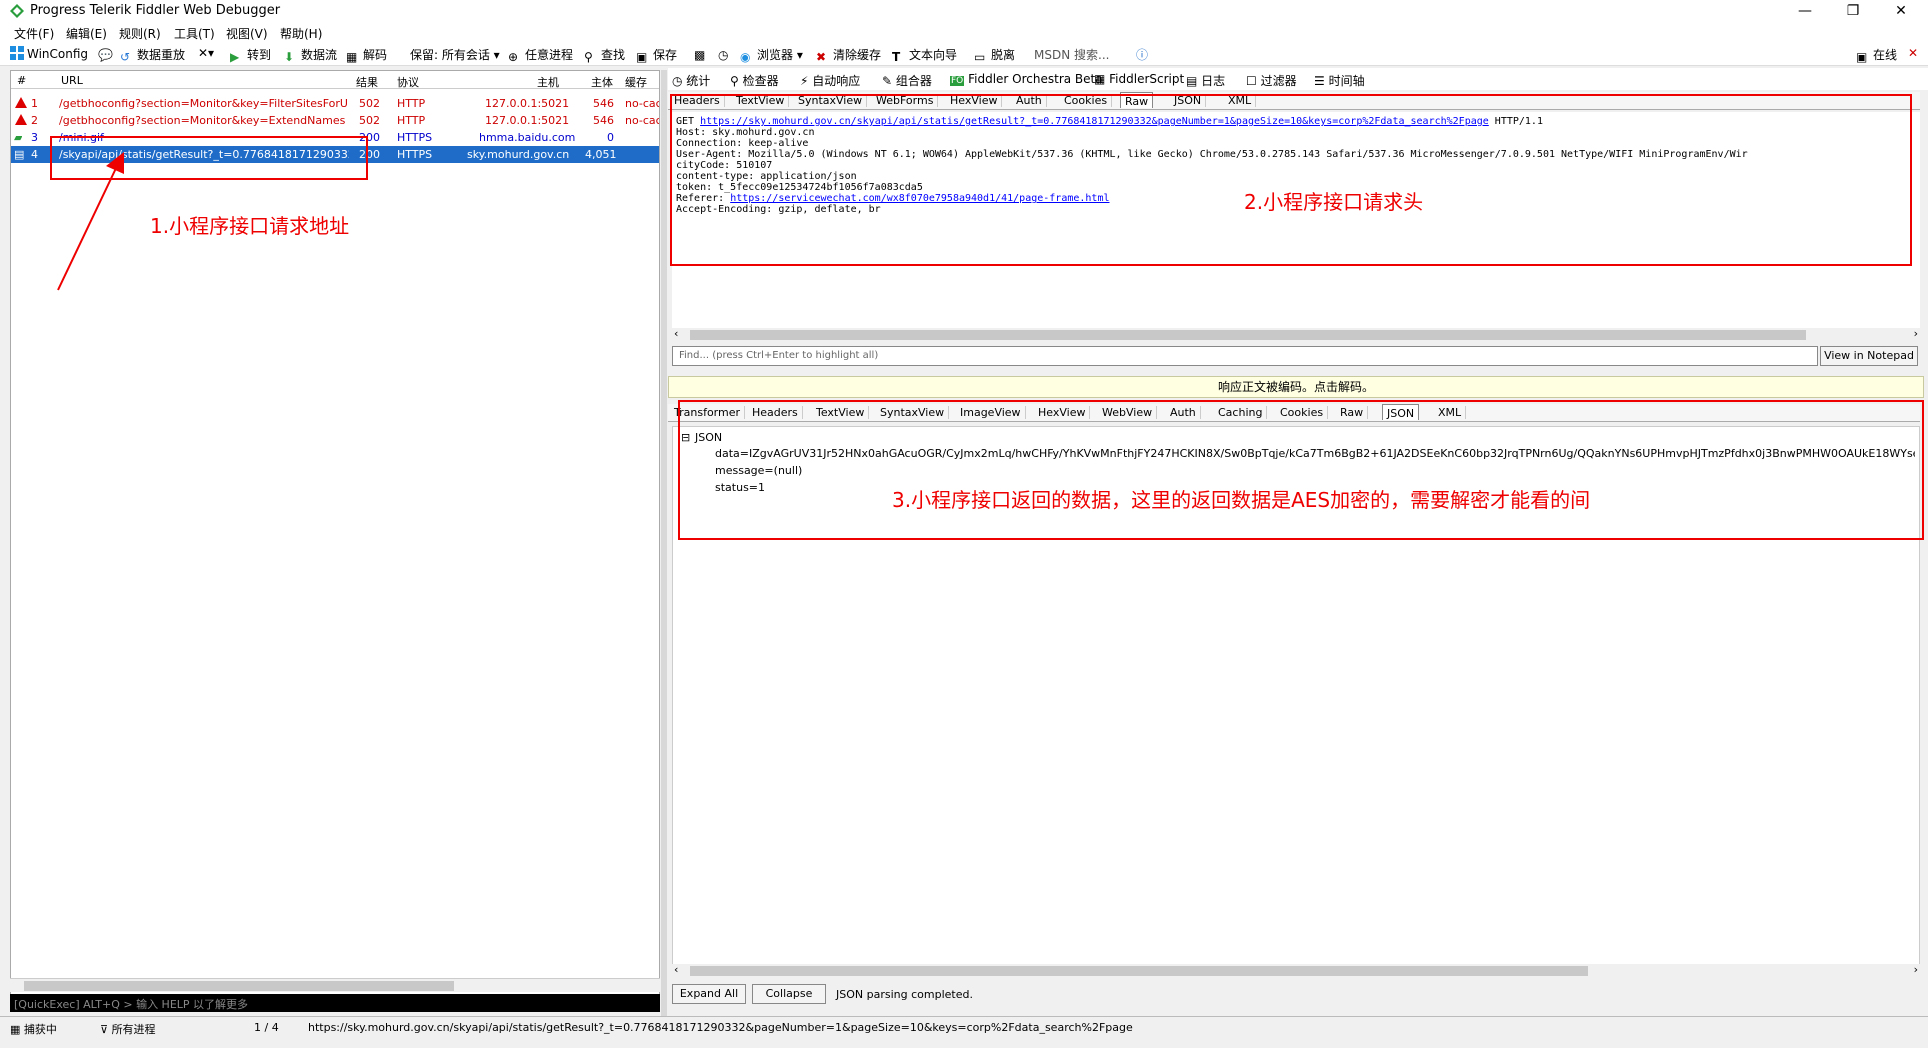 The height and width of the screenshot is (1048, 1928). Describe the element at coordinates (775, 55) in the screenshot. I see `browser-label: 浏览器` at that location.